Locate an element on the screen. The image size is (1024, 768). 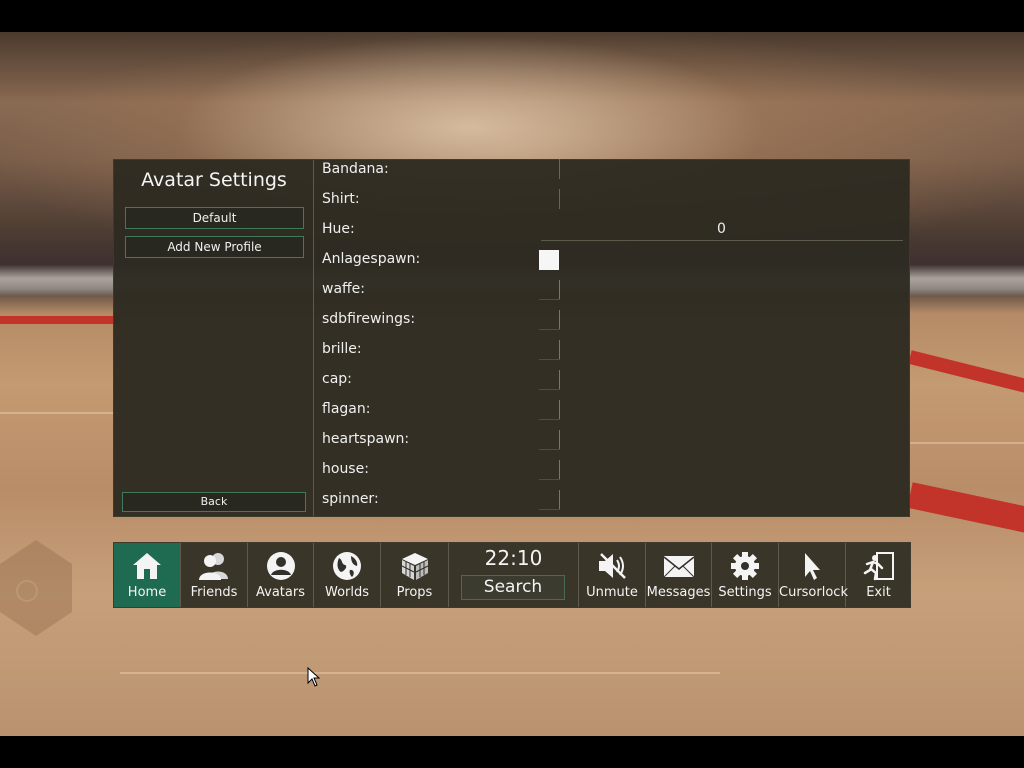
brille-checkbox is located at coordinates (549, 350).